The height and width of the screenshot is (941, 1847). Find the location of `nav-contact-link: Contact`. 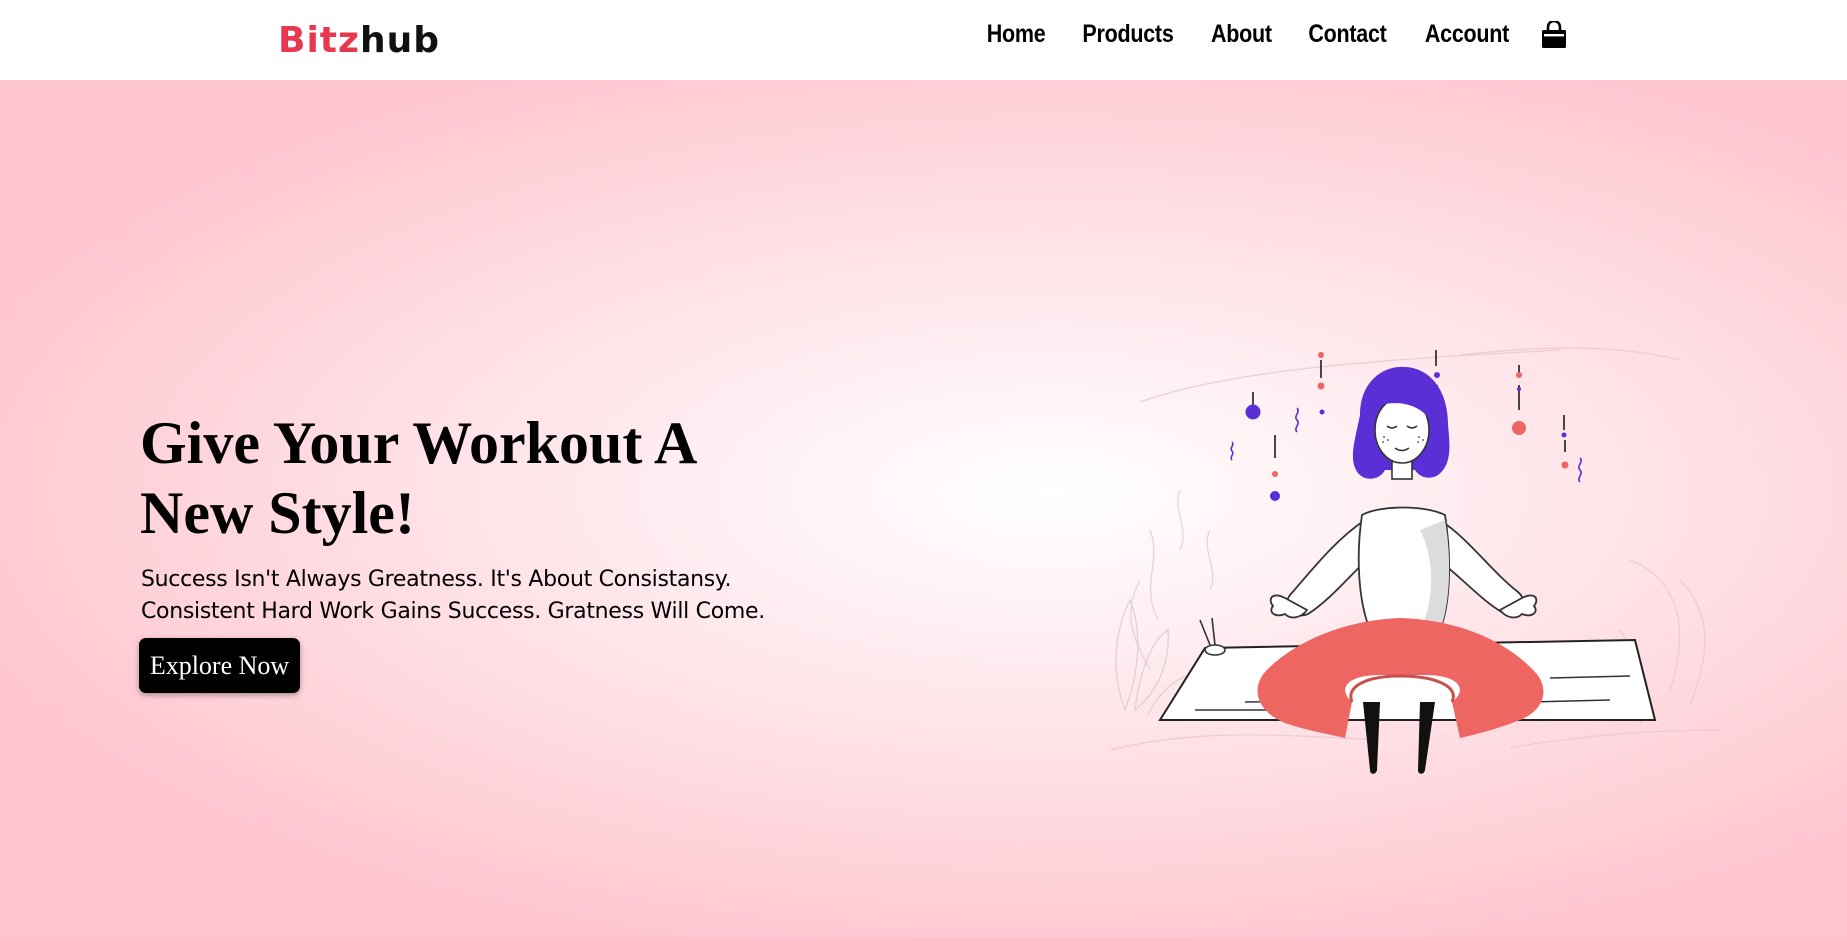

nav-contact-link: Contact is located at coordinates (1347, 34).